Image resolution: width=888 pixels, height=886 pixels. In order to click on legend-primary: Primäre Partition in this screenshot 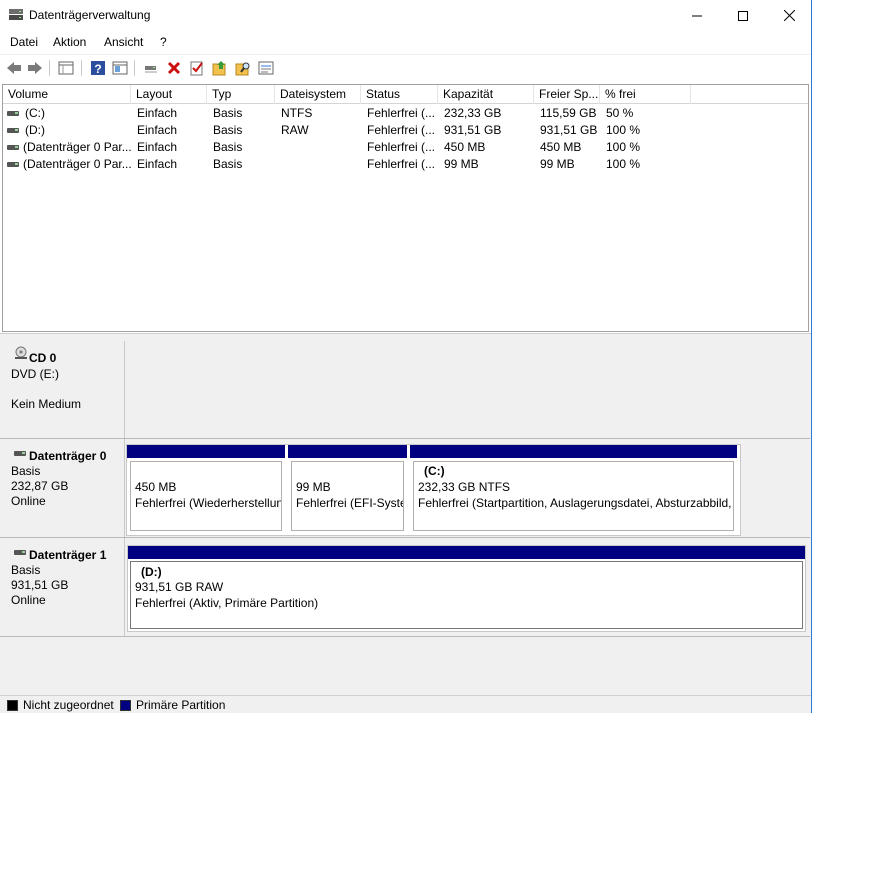, I will do `click(181, 705)`.